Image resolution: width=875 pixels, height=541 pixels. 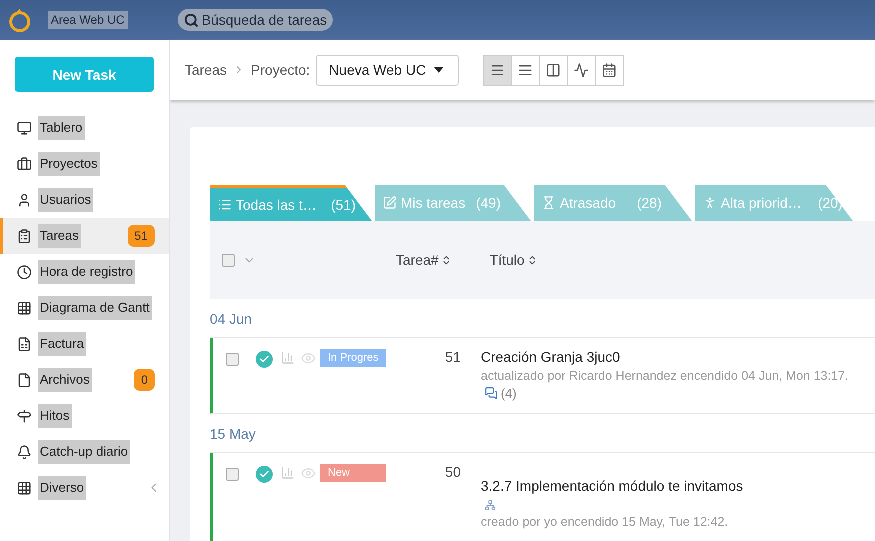 What do you see at coordinates (605, 522) in the screenshot?
I see `task-meta: creado por yo encendido 15 May, Tue 12:42.` at bounding box center [605, 522].